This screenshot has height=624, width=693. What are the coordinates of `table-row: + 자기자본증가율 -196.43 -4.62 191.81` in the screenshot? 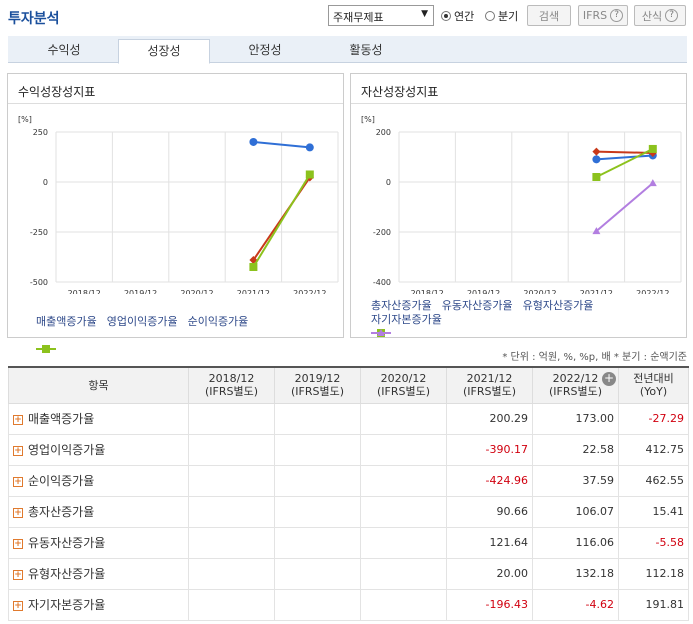 It's located at (348, 604).